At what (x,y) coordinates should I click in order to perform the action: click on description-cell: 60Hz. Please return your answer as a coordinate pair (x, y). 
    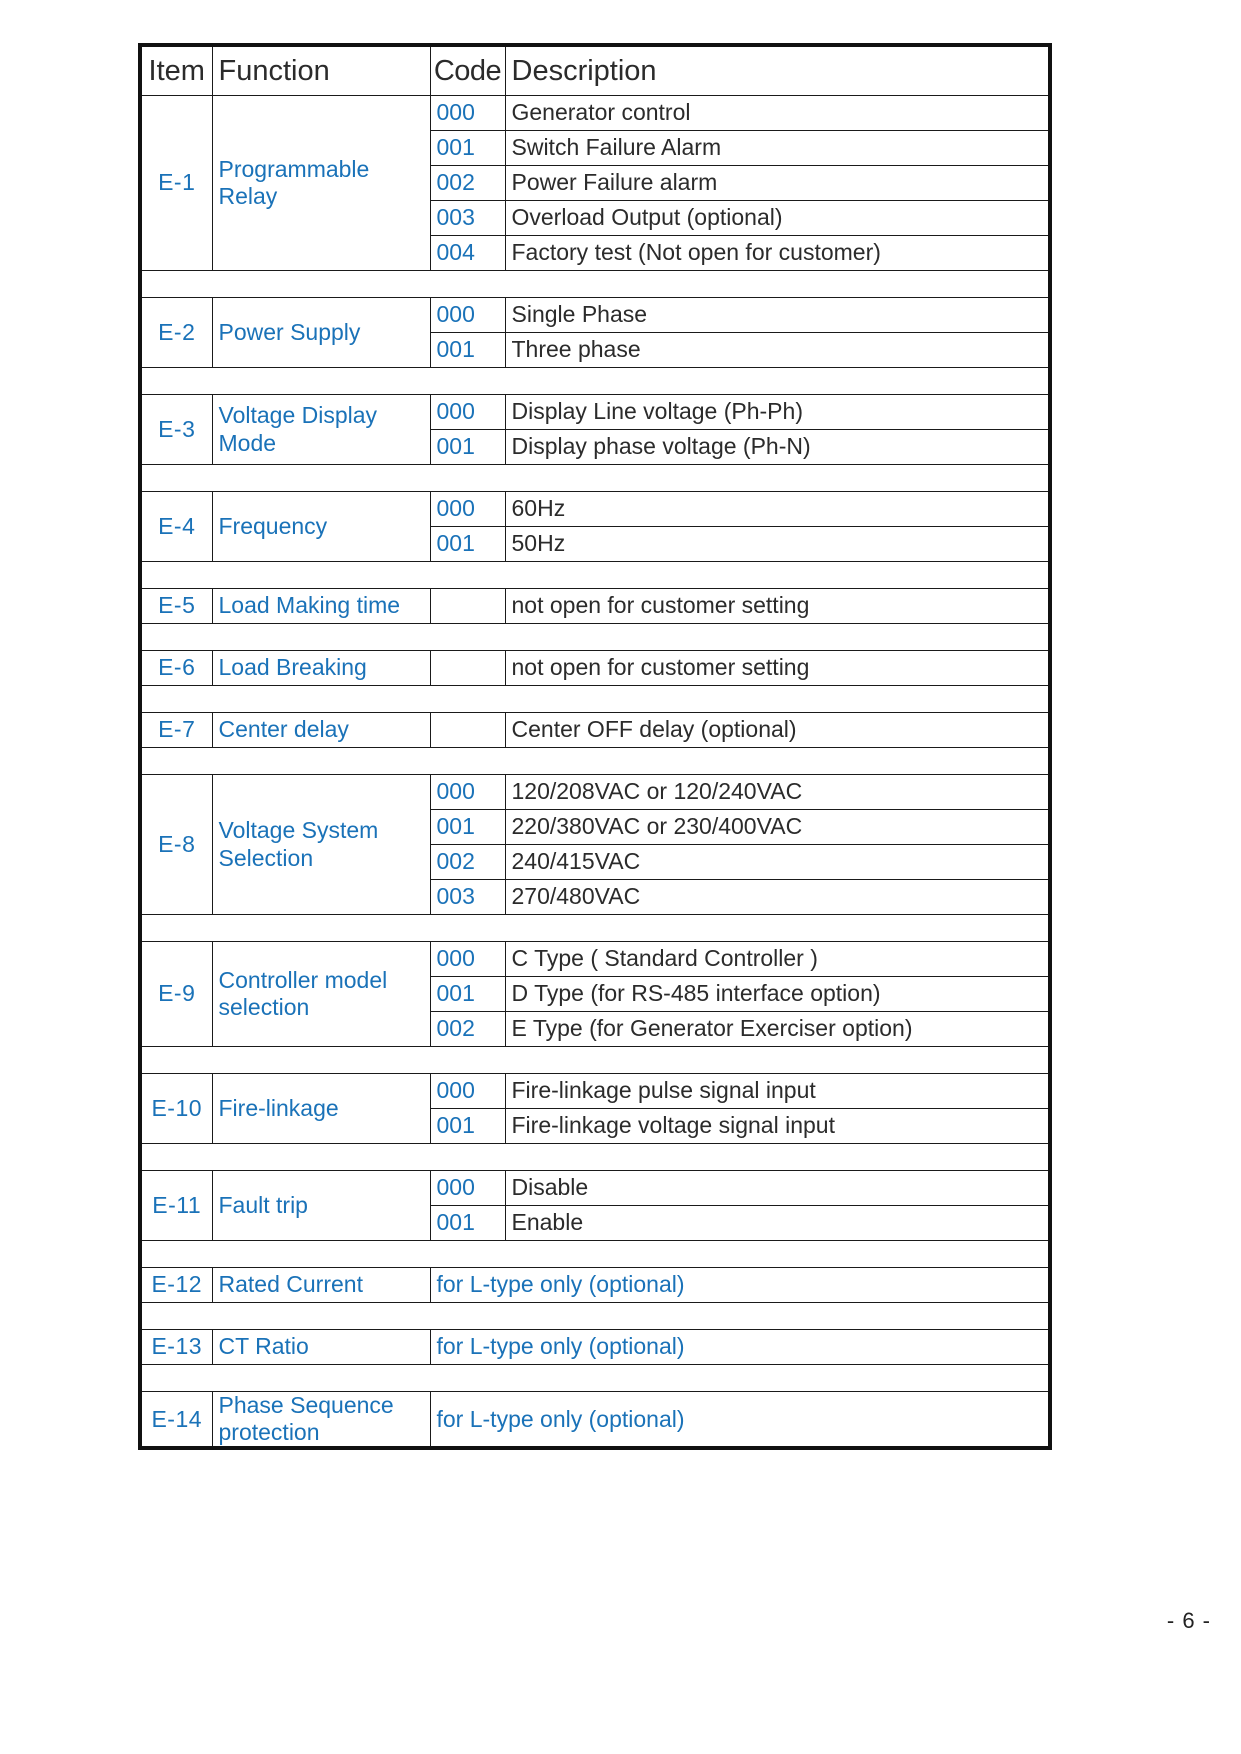
    Looking at the image, I should click on (777, 509).